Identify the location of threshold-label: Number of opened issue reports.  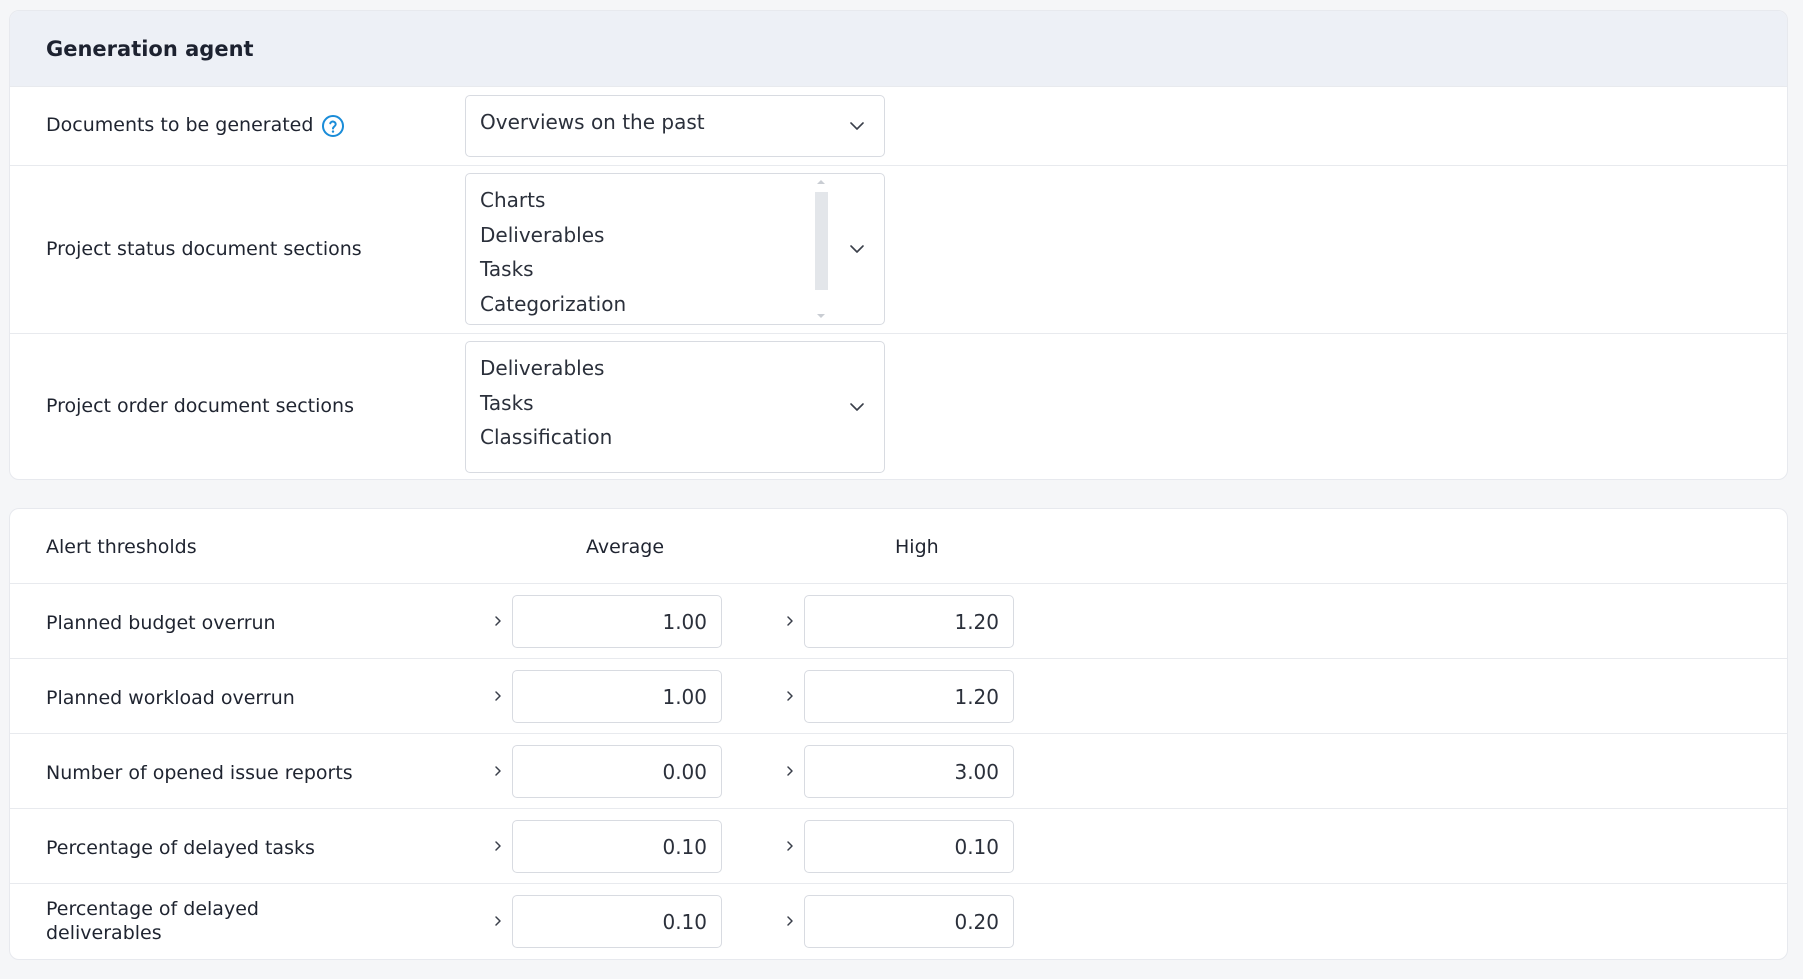
(199, 773).